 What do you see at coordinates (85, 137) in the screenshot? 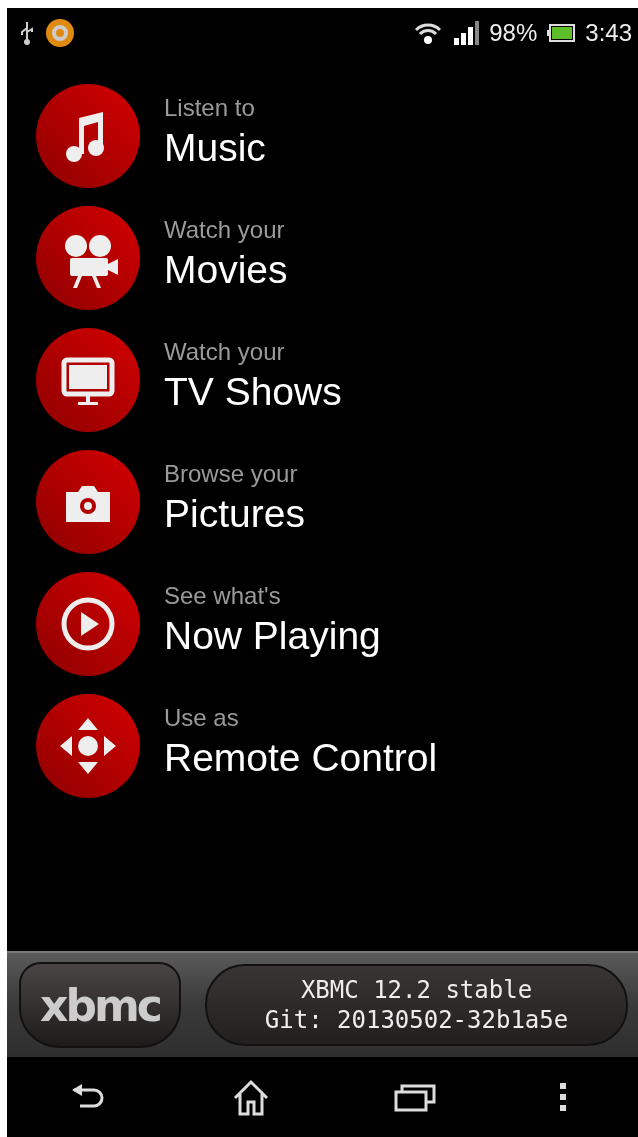
I see `music-note-icon` at bounding box center [85, 137].